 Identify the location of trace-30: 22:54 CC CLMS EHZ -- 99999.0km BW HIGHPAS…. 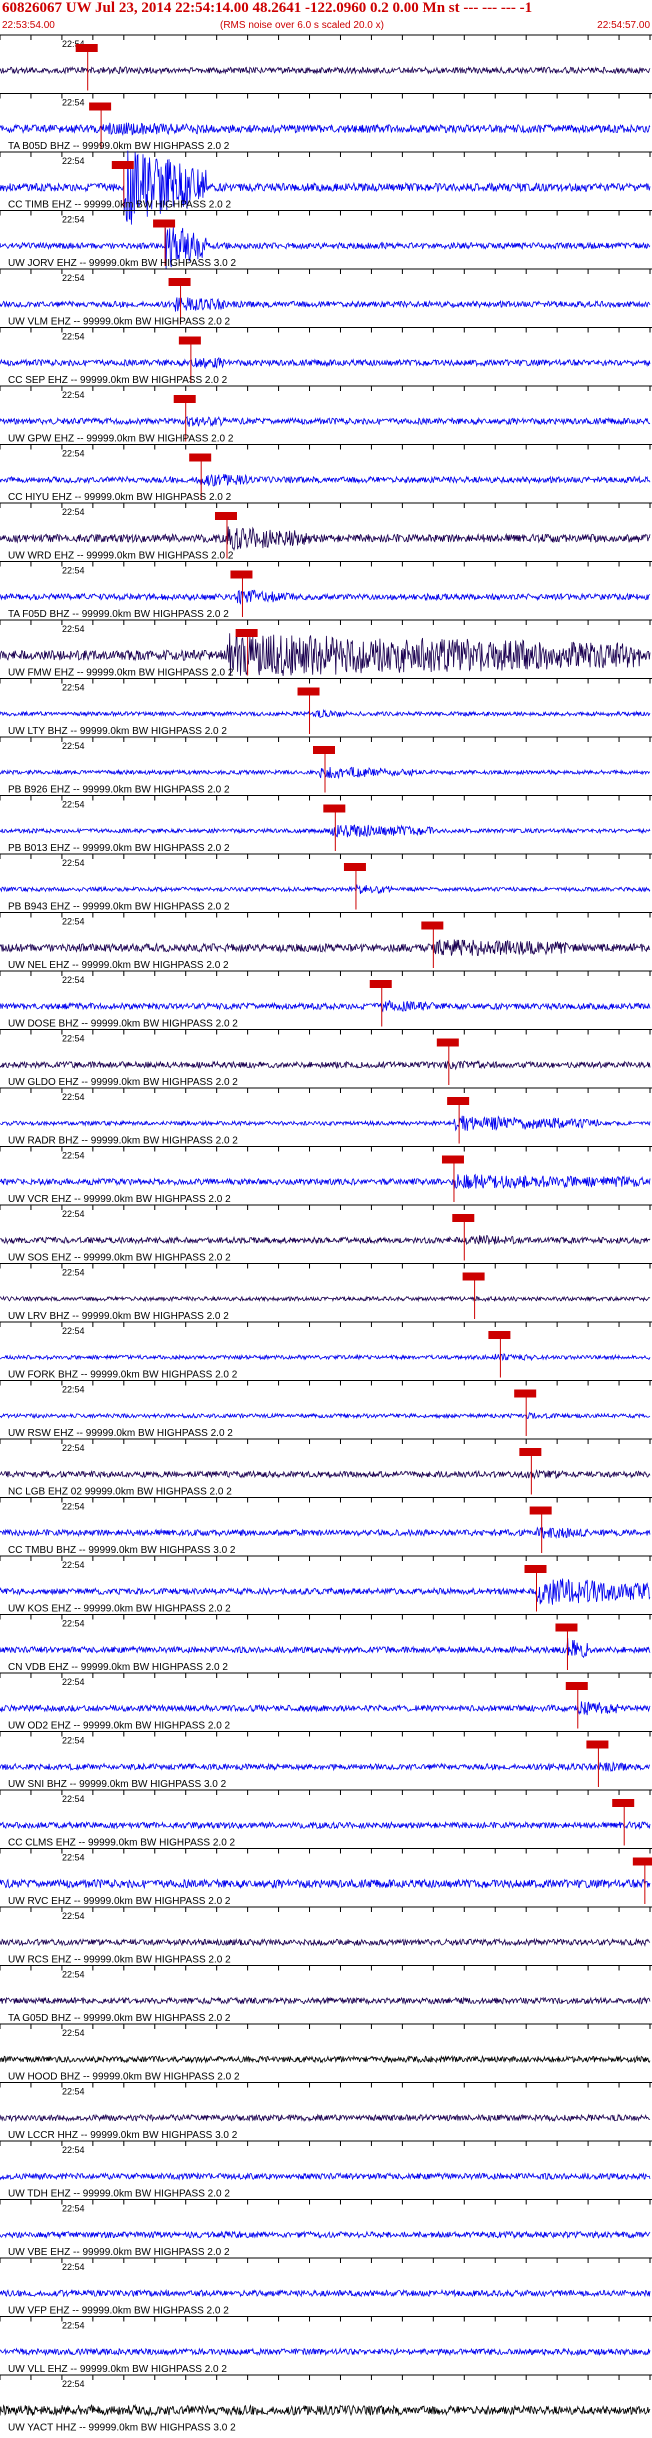
(326, 1819).